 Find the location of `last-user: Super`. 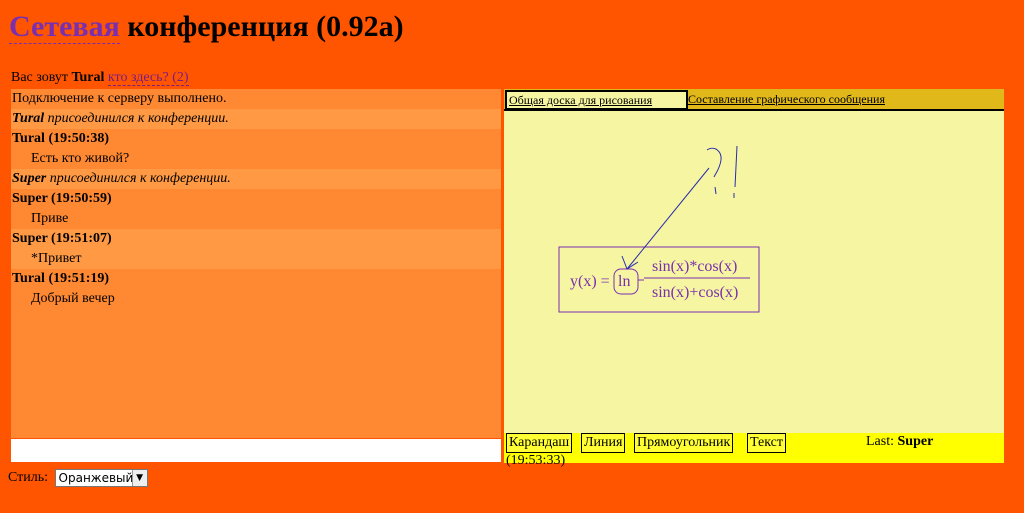

last-user: Super is located at coordinates (915, 441).